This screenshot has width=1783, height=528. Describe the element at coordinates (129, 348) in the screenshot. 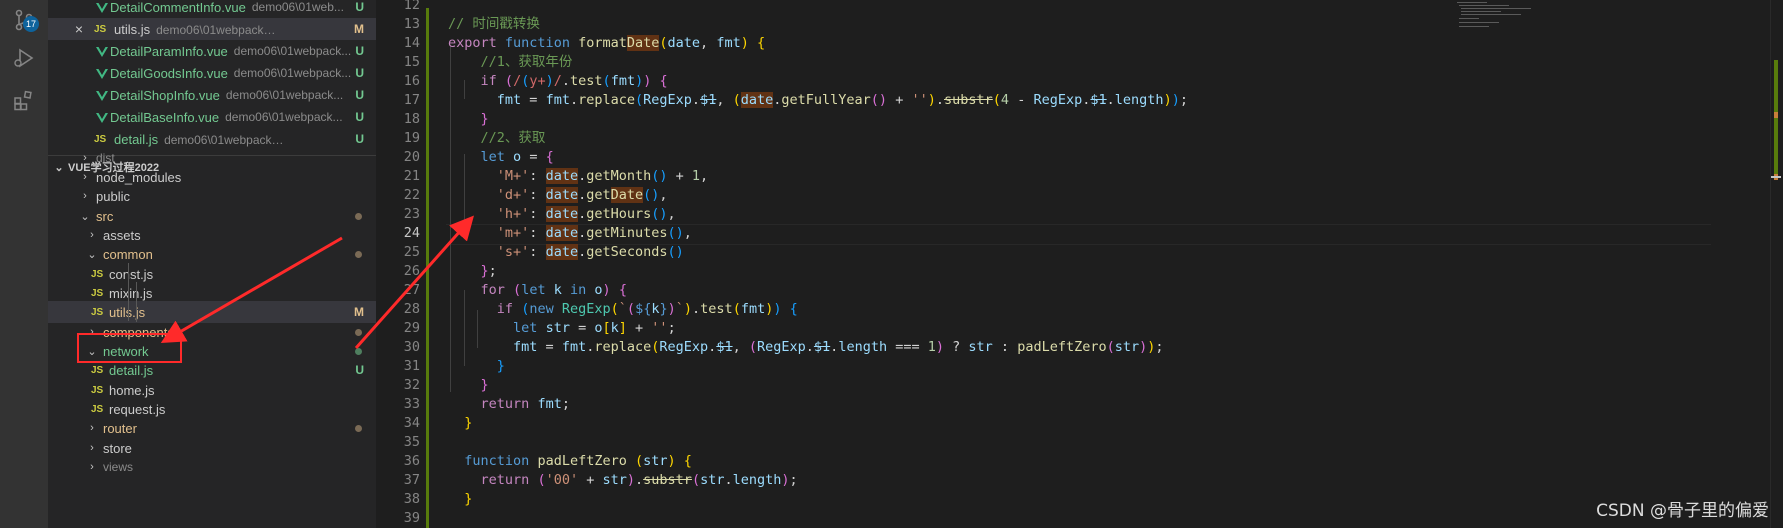

I see `highlight-box` at that location.